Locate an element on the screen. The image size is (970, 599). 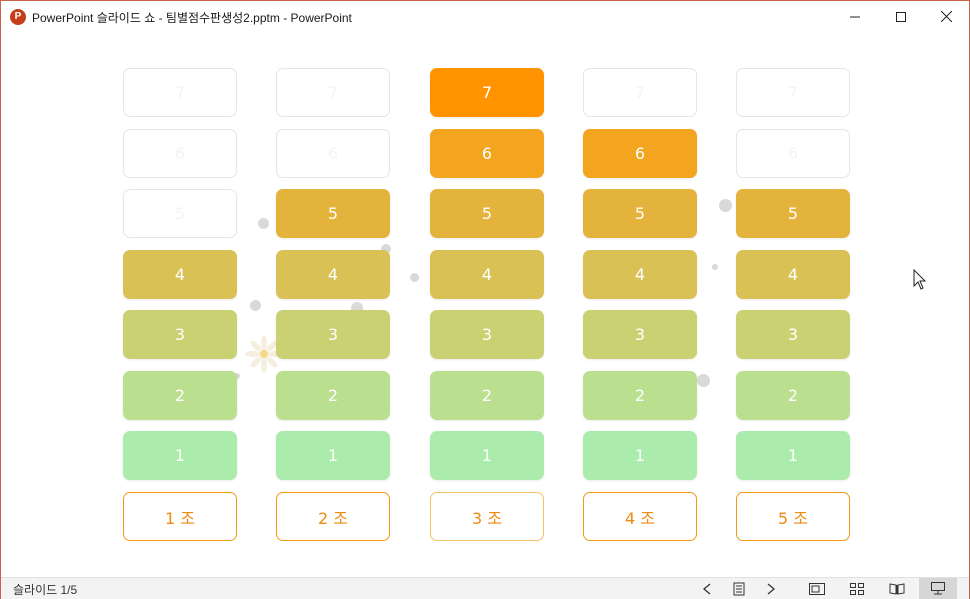
team-label-button: 4 조 is located at coordinates (640, 516).